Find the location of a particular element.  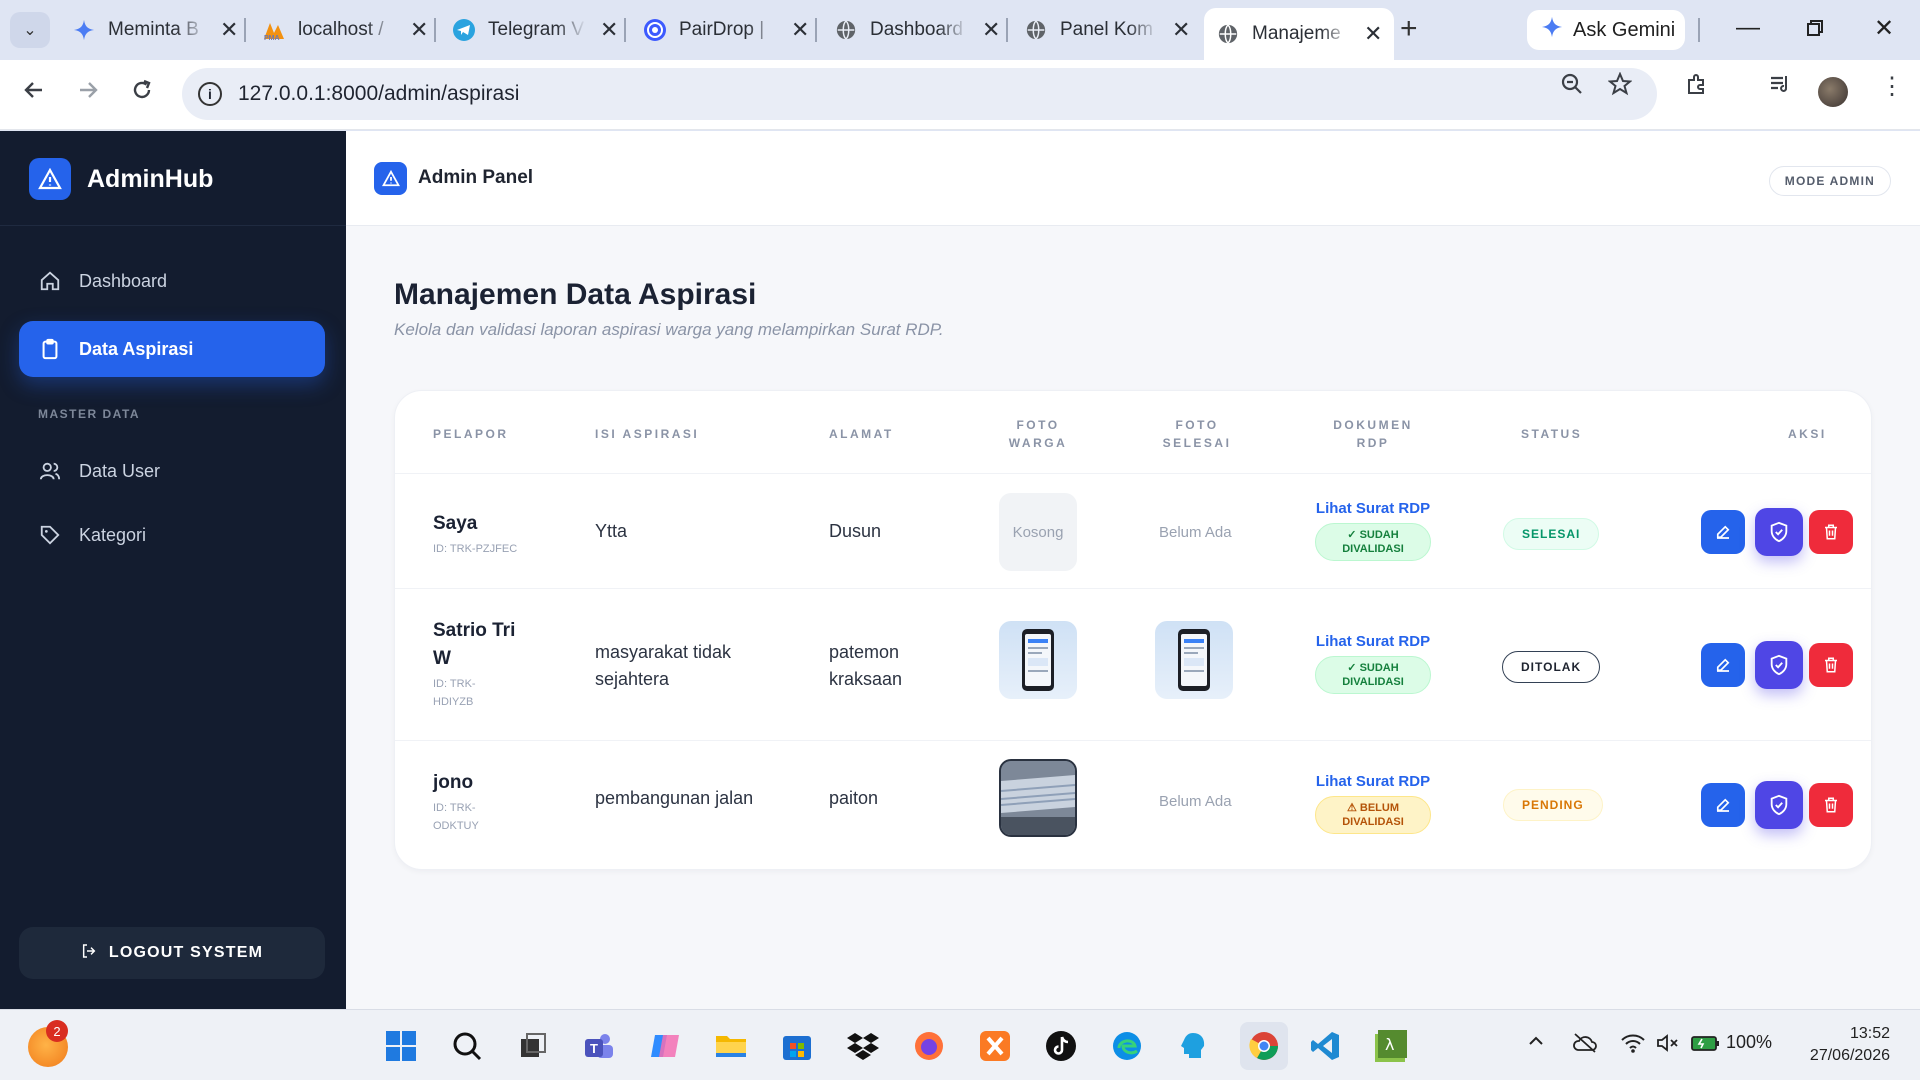

restore-icon is located at coordinates (1815, 30).